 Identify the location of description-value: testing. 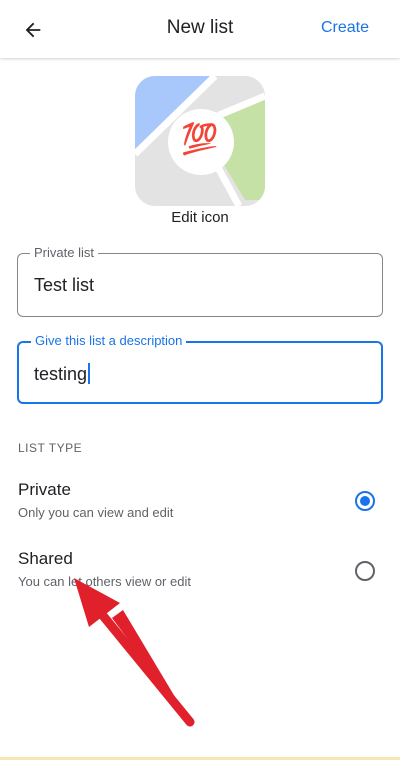
(61, 374).